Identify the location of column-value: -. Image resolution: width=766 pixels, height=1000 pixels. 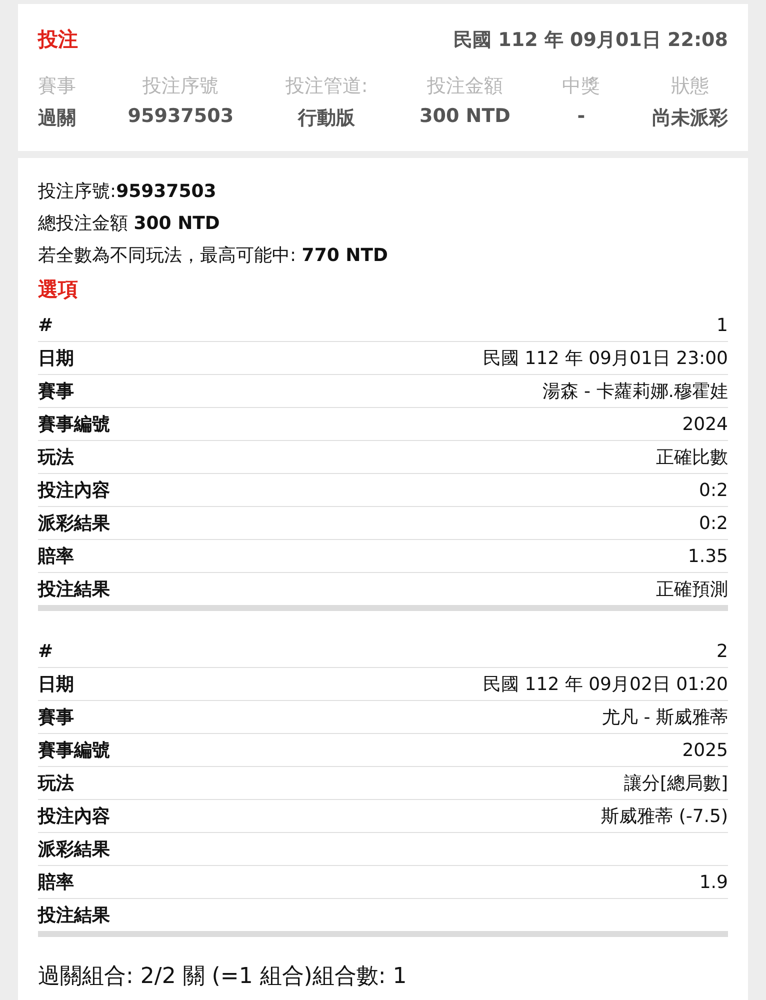
(581, 116).